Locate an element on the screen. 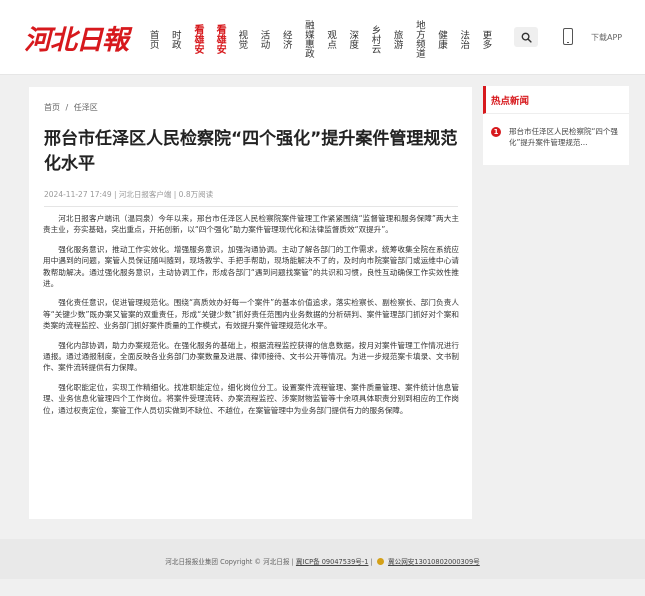 The height and width of the screenshot is (596, 645). download-app-link: 下载APP is located at coordinates (606, 37).